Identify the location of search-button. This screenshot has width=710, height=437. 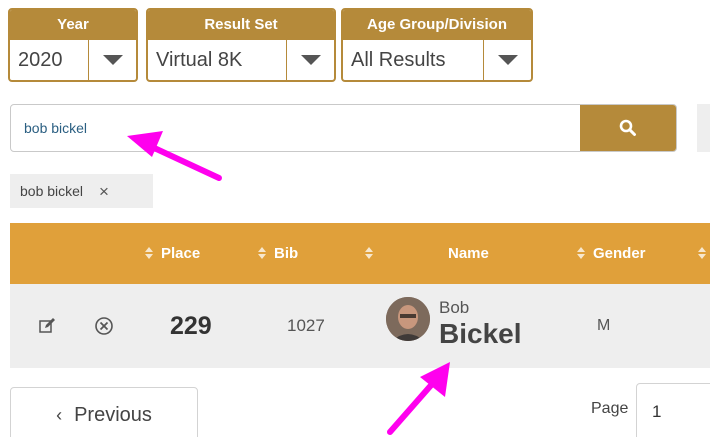
(628, 128).